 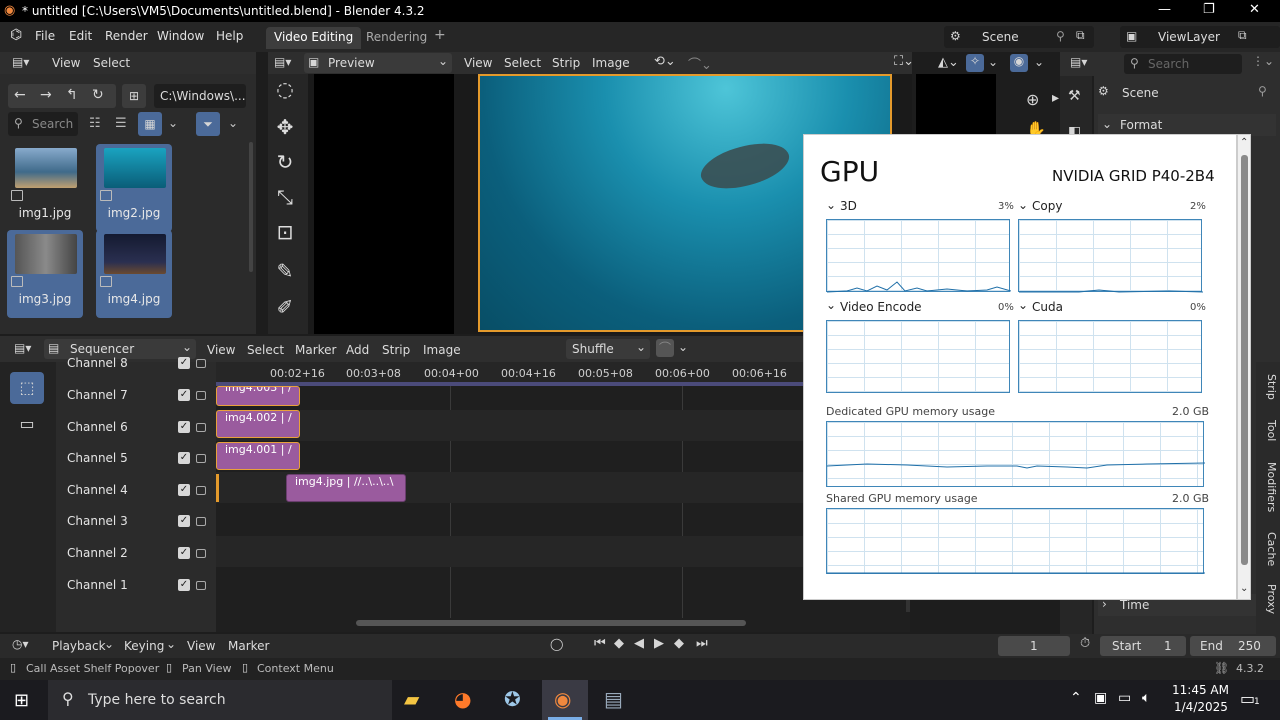 What do you see at coordinates (1267, 549) in the screenshot?
I see `tab-cache: Cache` at bounding box center [1267, 549].